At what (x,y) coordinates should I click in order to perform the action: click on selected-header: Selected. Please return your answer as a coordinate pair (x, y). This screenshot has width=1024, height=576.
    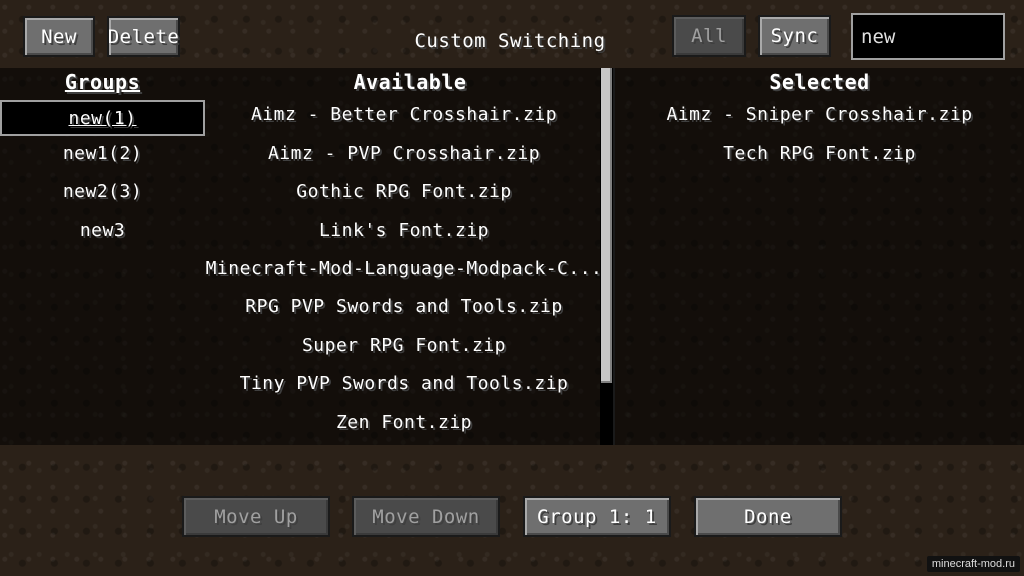
    Looking at the image, I should click on (819, 82).